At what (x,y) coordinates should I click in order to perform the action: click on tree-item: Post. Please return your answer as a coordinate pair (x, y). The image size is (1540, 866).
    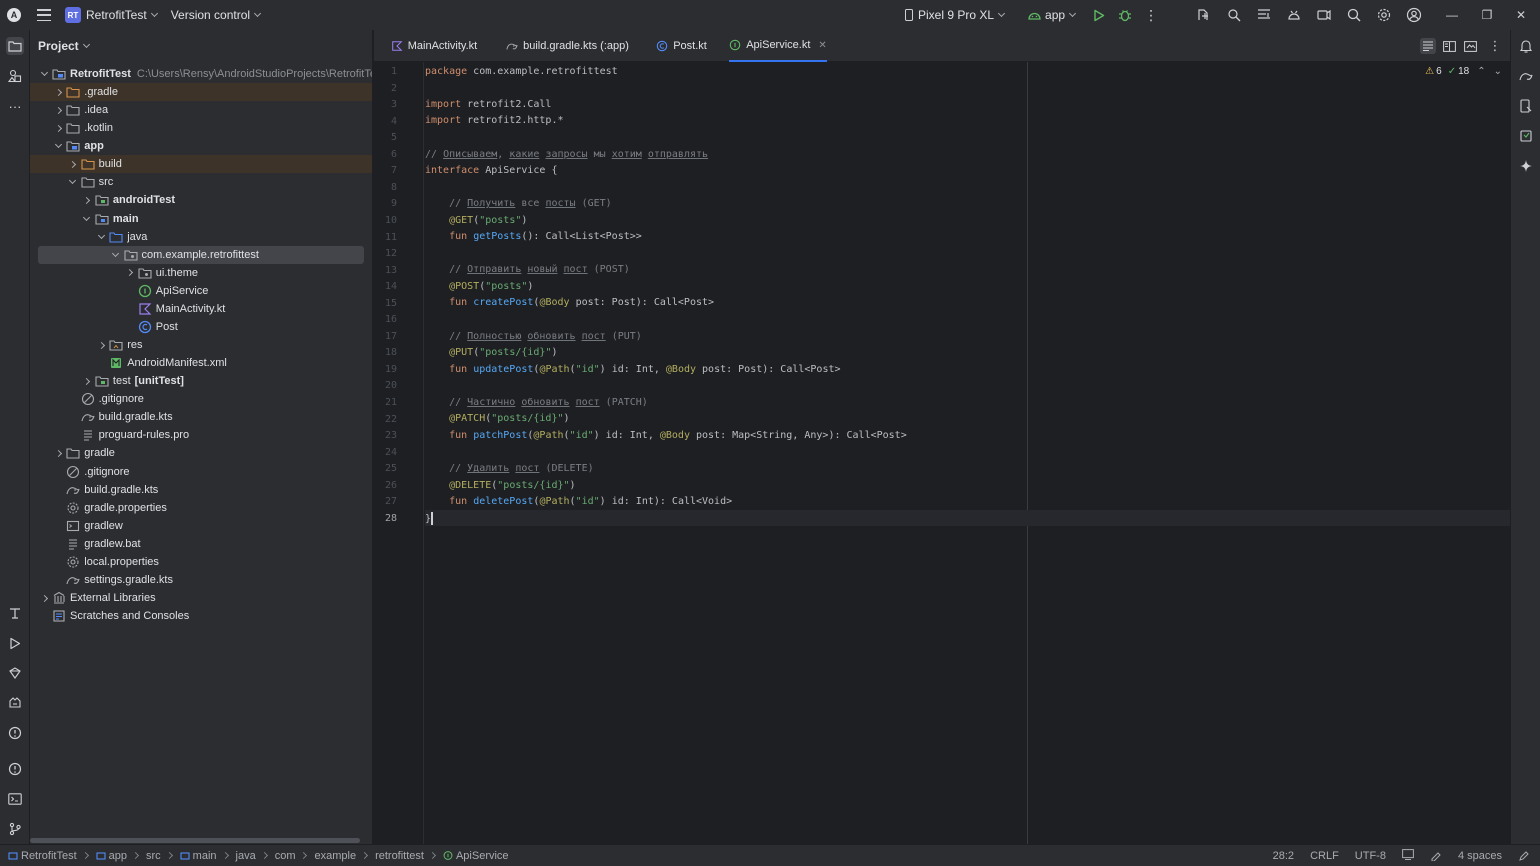
    Looking at the image, I should click on (201, 327).